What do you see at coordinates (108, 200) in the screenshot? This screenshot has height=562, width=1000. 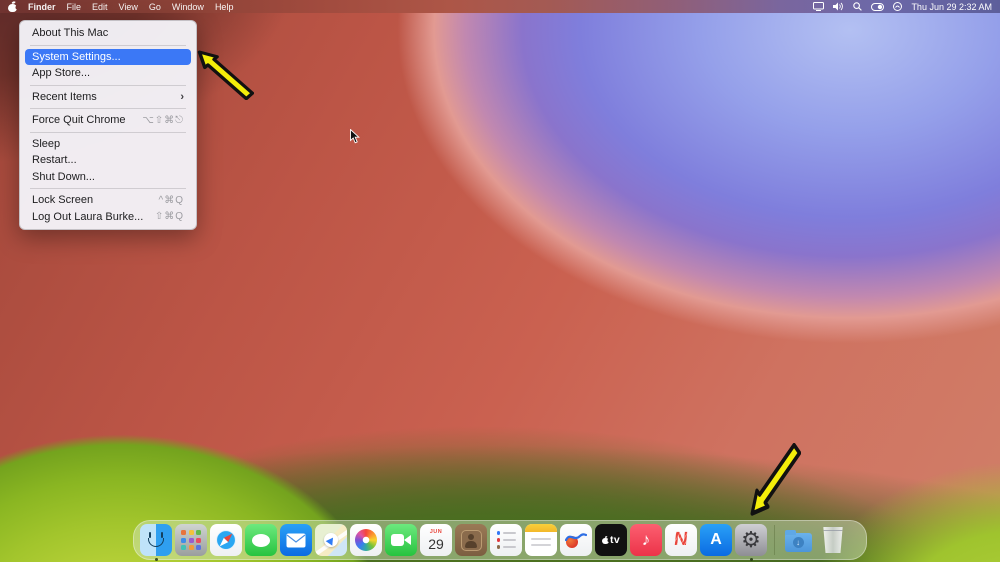 I see `menu-item-lock-screen: Lock Screen ^⌘Q` at bounding box center [108, 200].